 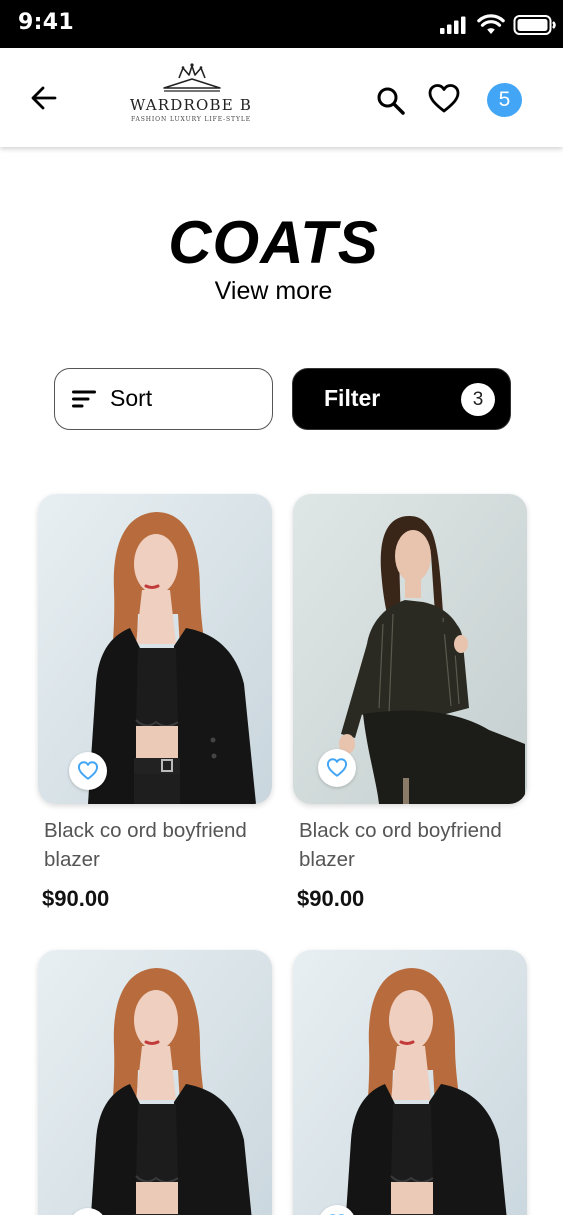 I want to click on filter-button: Filter 3, so click(x=401, y=399).